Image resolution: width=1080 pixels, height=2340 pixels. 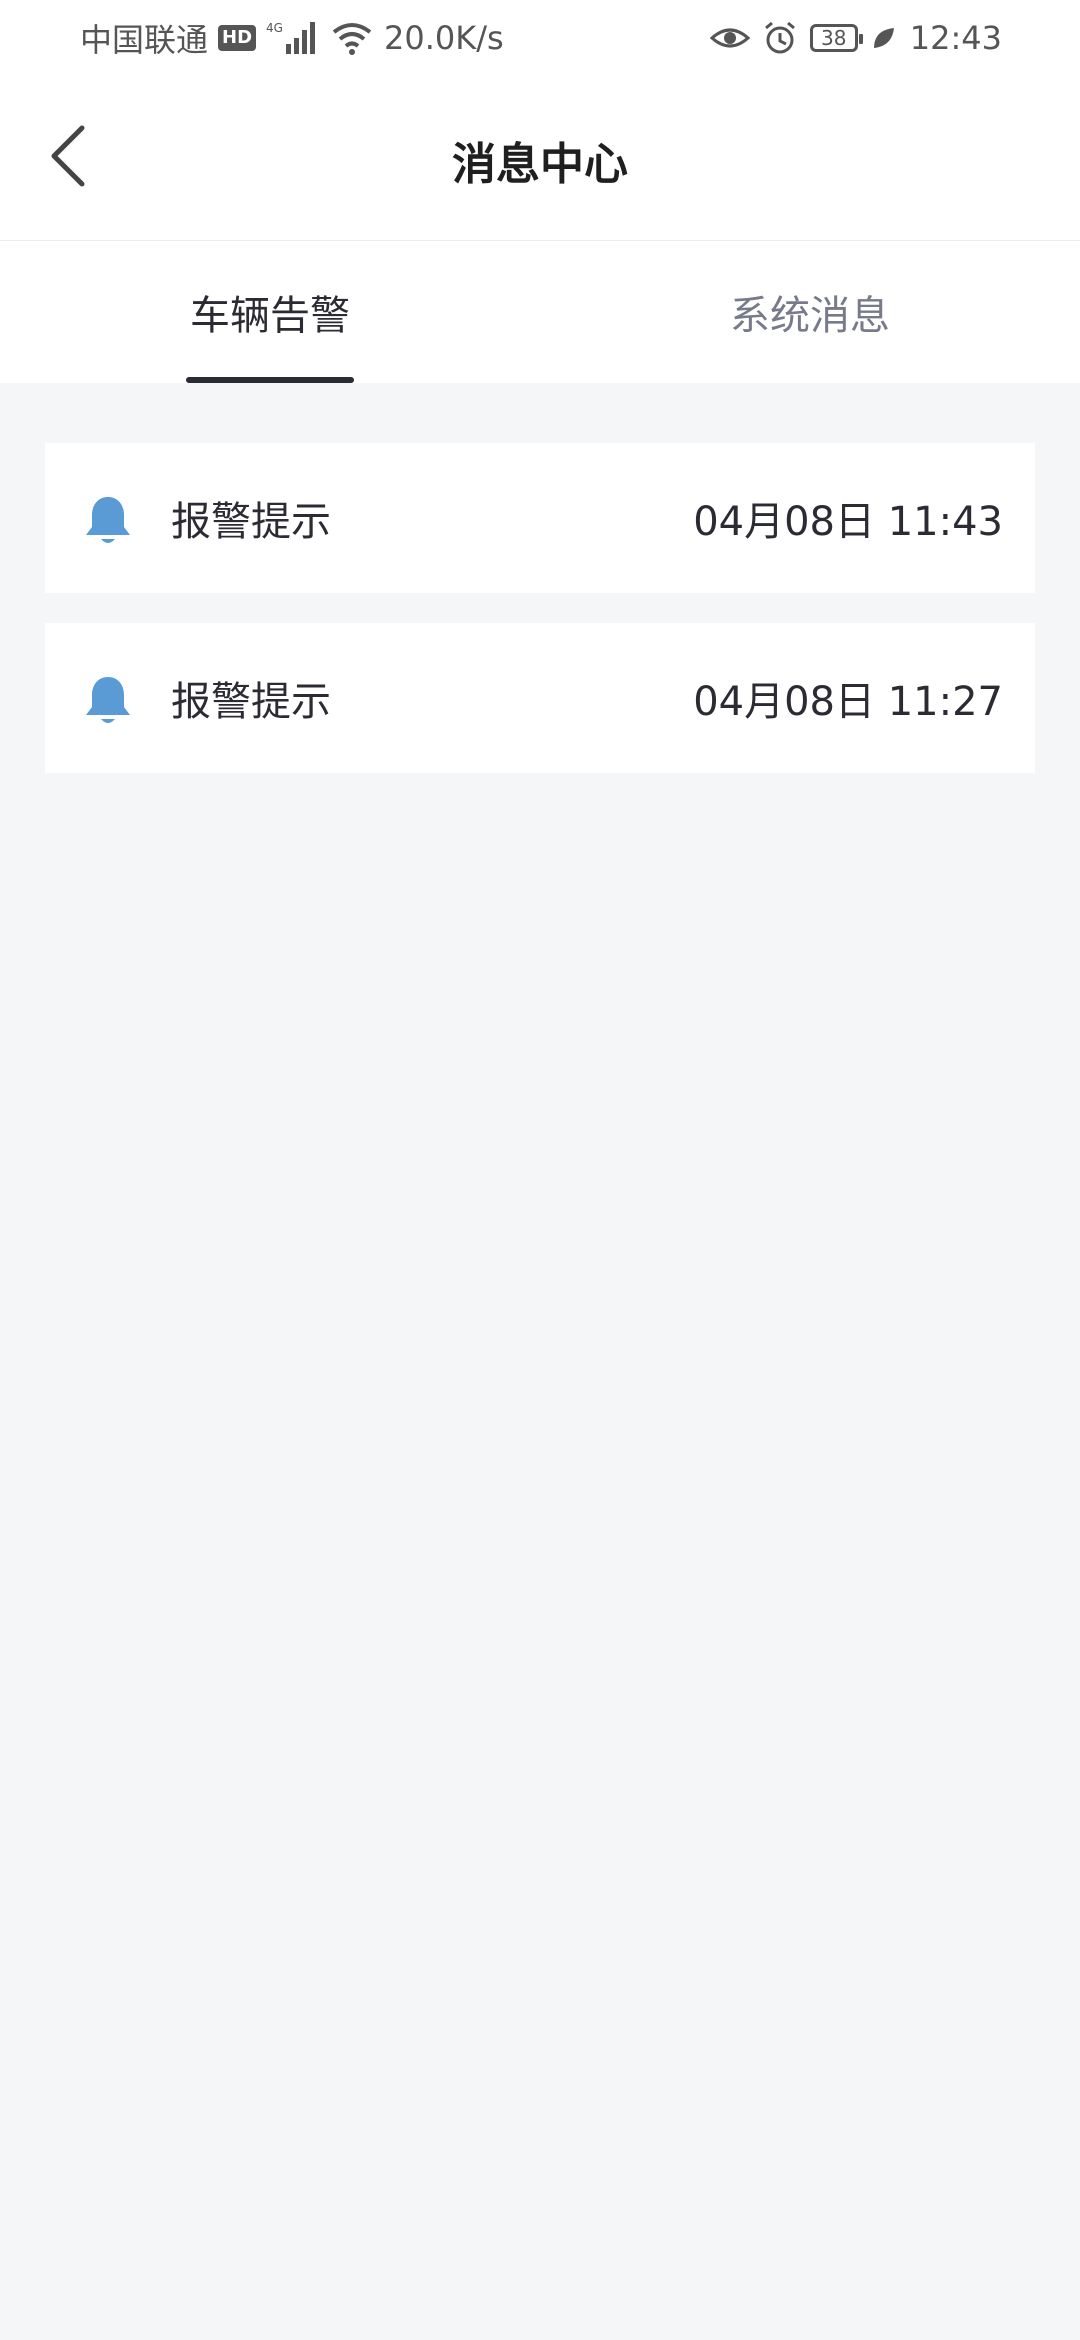 What do you see at coordinates (955, 38) in the screenshot?
I see `clock: 12:43` at bounding box center [955, 38].